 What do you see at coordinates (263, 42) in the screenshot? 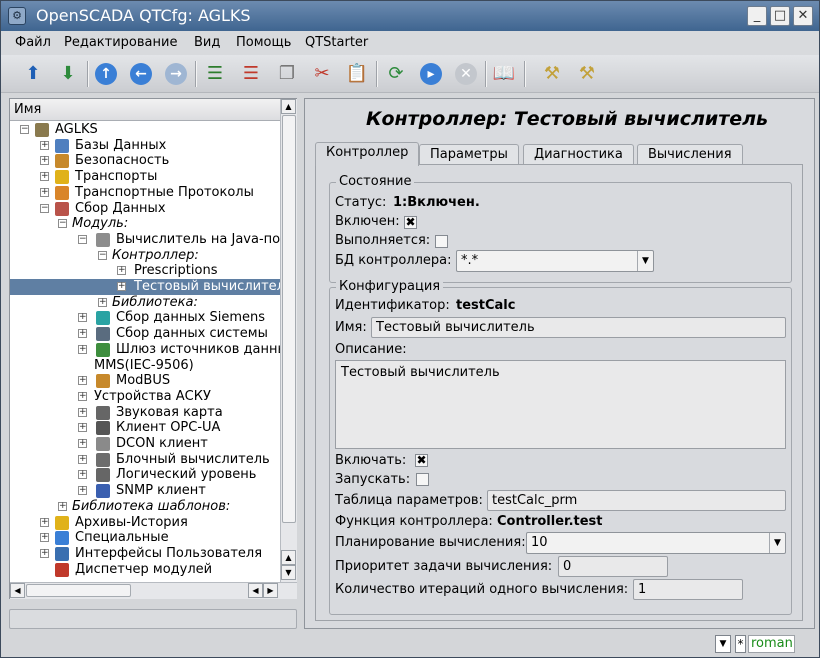
I see `menu-help: Помощь` at bounding box center [263, 42].